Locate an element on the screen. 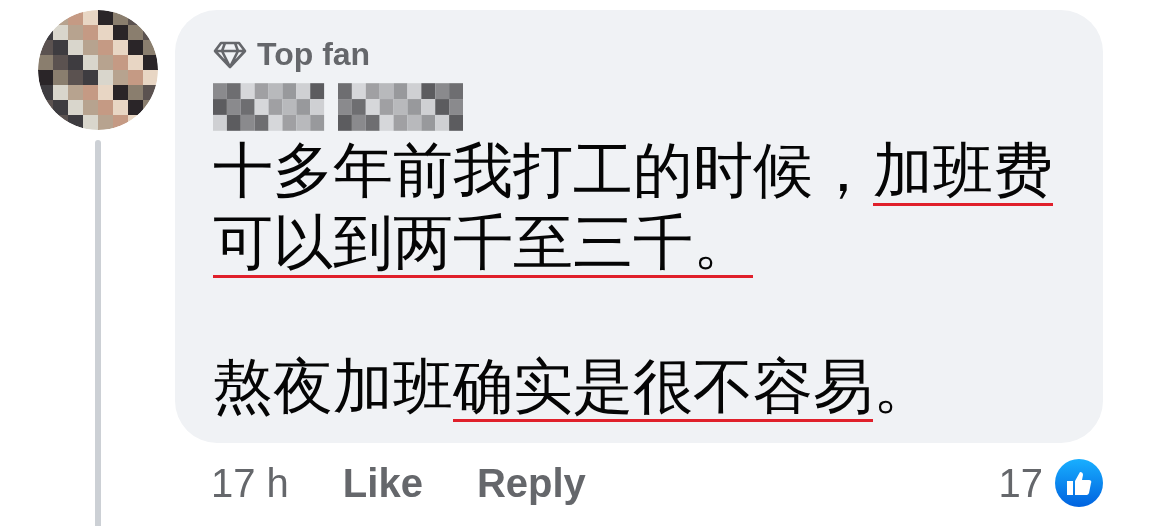 Image resolution: width=1170 pixels, height=526 pixels. diamond-icon is located at coordinates (230, 54).